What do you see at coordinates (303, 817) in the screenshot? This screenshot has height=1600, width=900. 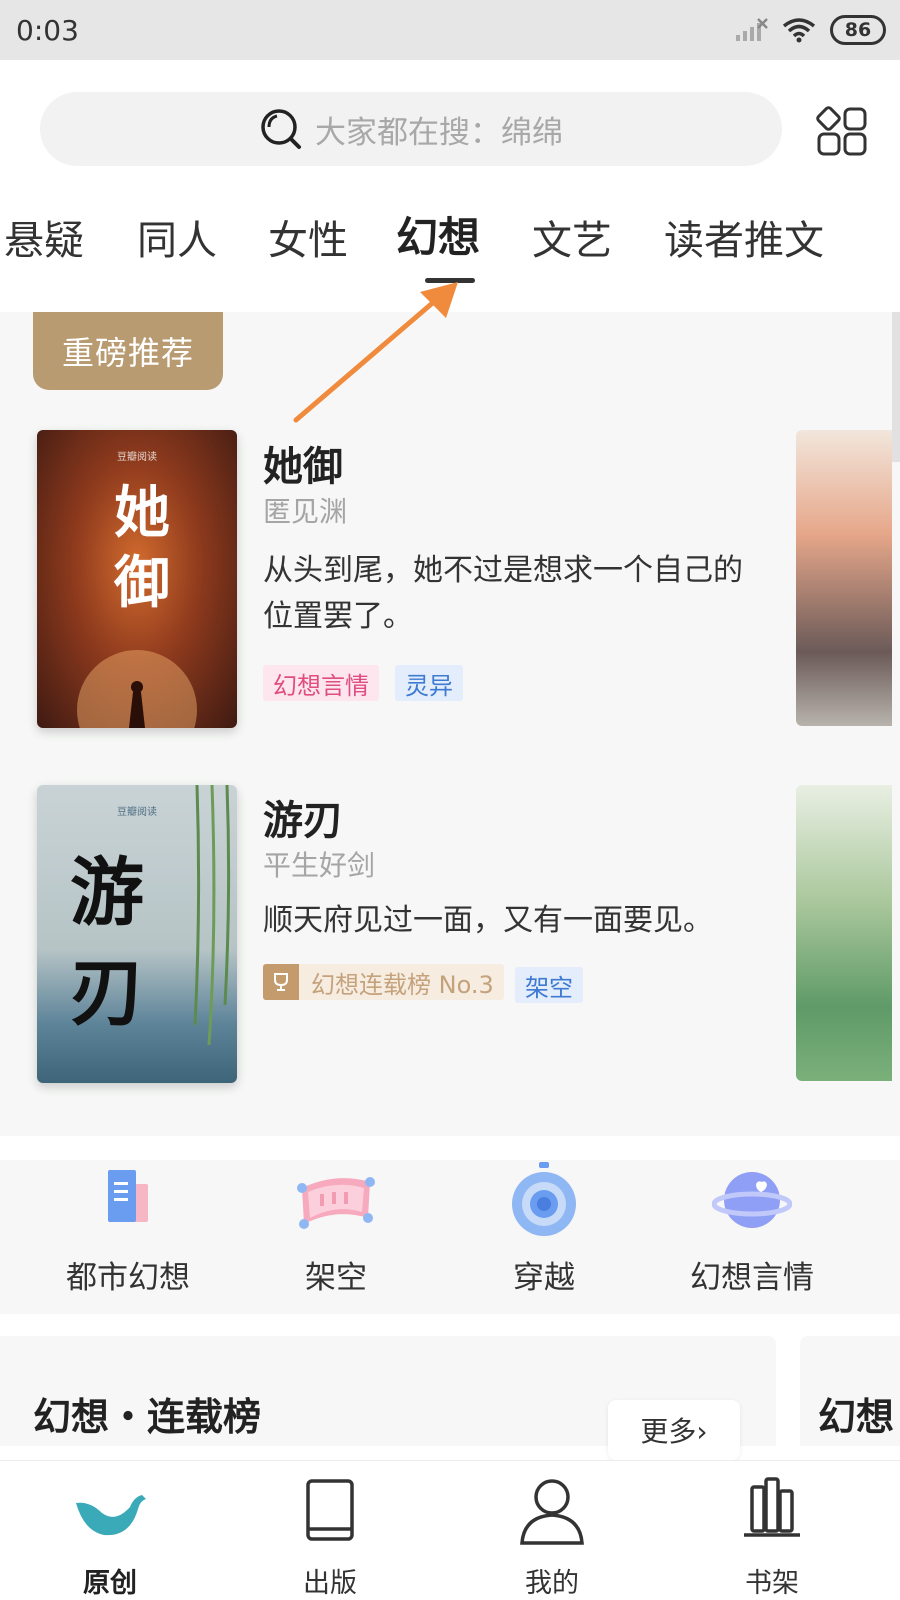 I see `book-title: 游刃` at bounding box center [303, 817].